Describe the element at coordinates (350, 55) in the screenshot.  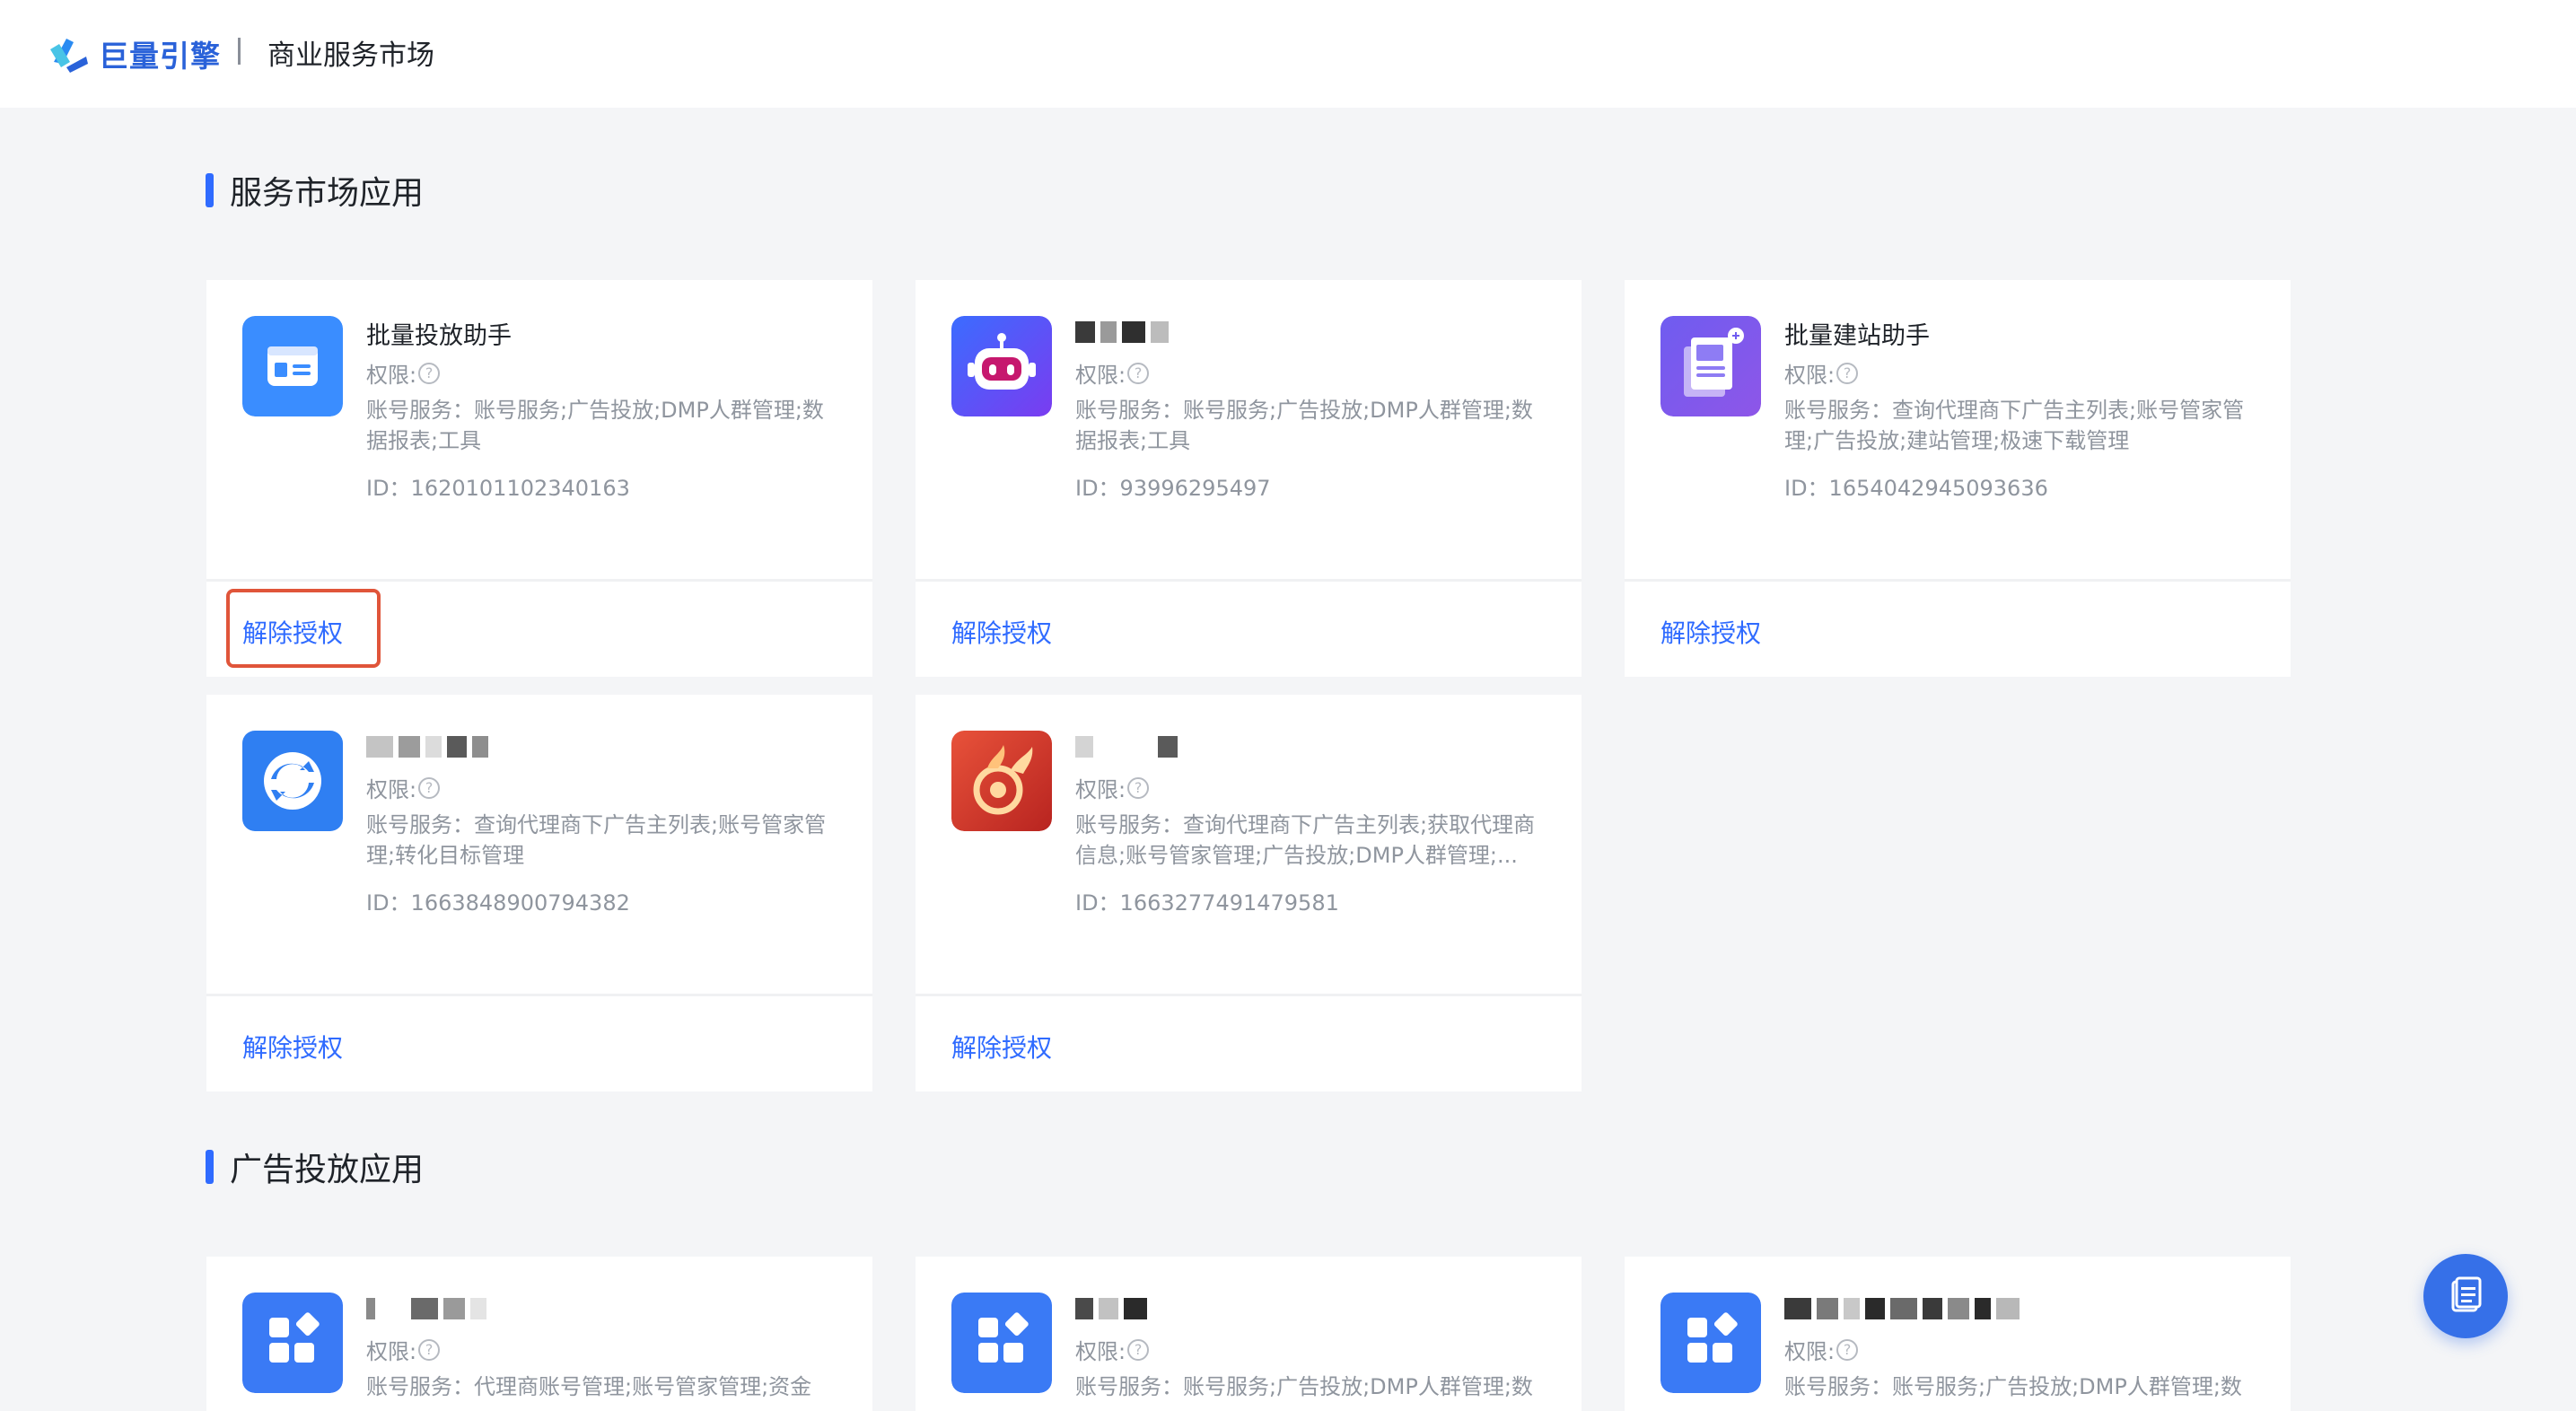
I see `page-title: 商业服务市场` at that location.